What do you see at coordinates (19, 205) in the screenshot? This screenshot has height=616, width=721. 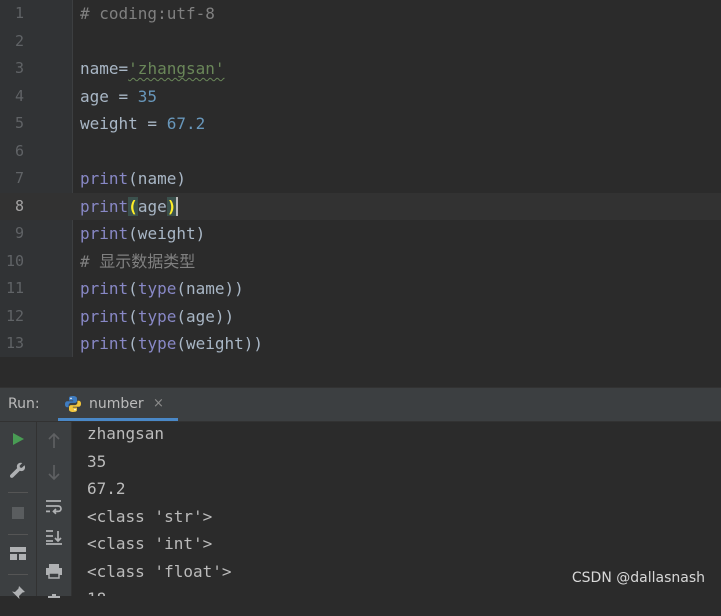 I see `line-number: 8` at bounding box center [19, 205].